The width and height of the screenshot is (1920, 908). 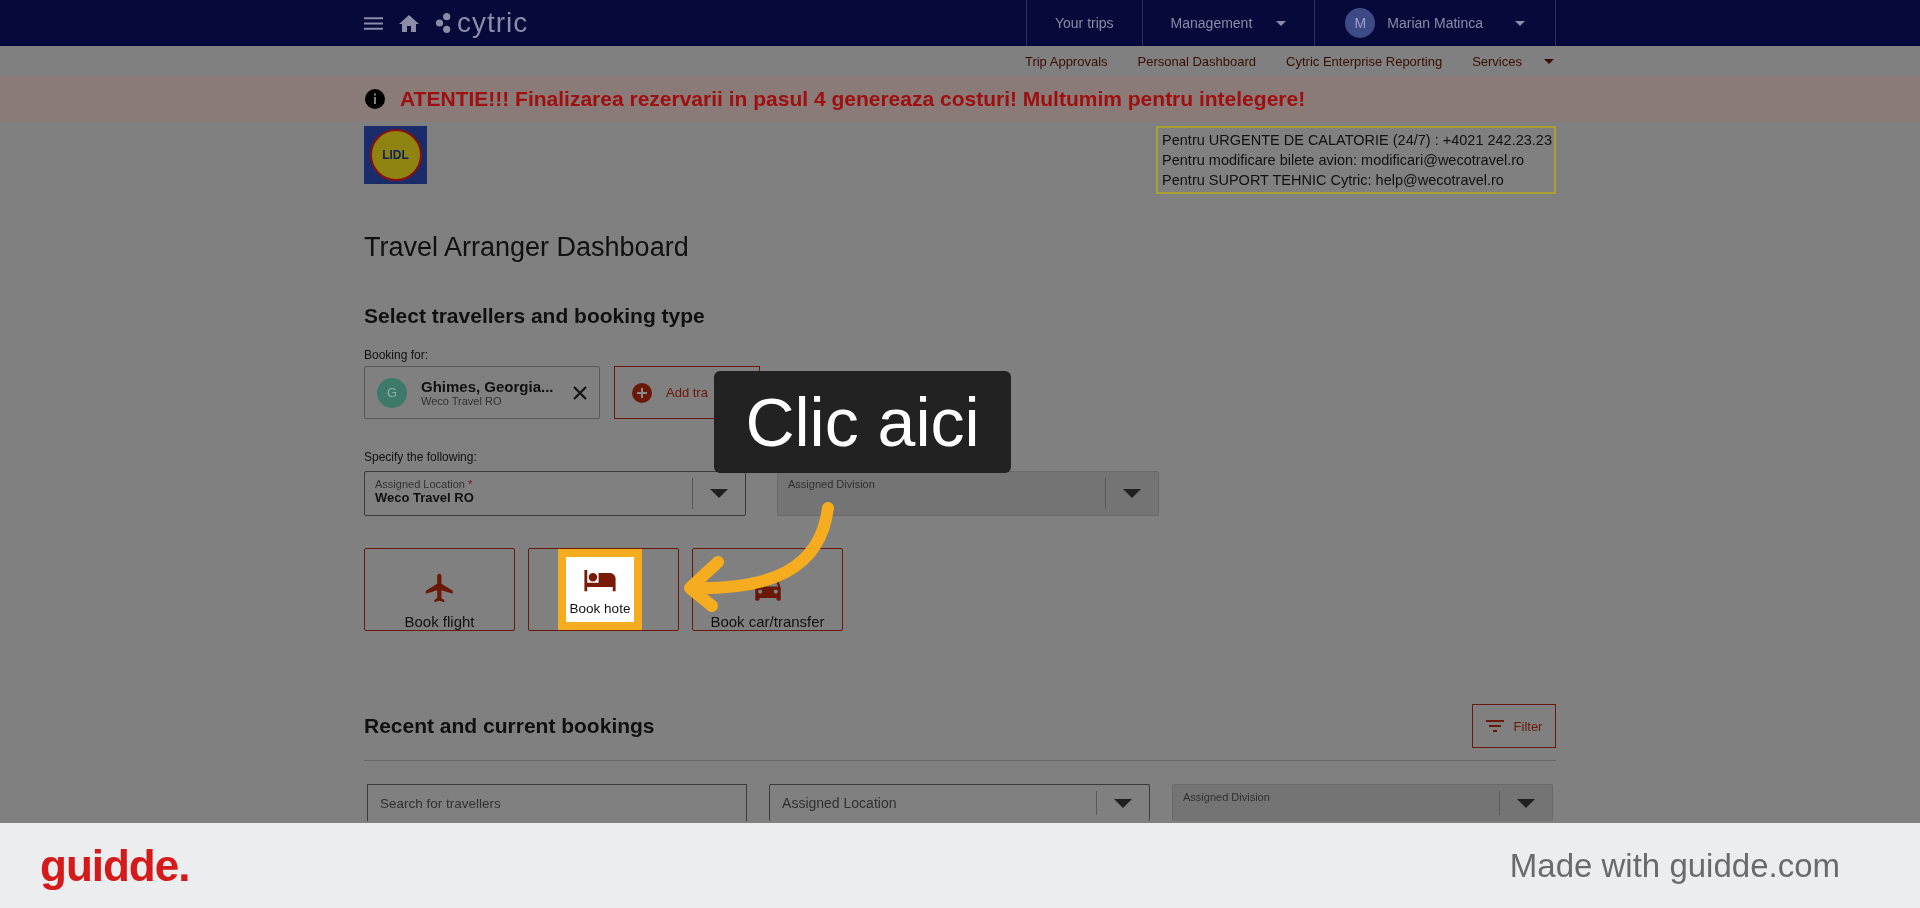 What do you see at coordinates (1674, 865) in the screenshot?
I see `credit-text: Made with guidde.com` at bounding box center [1674, 865].